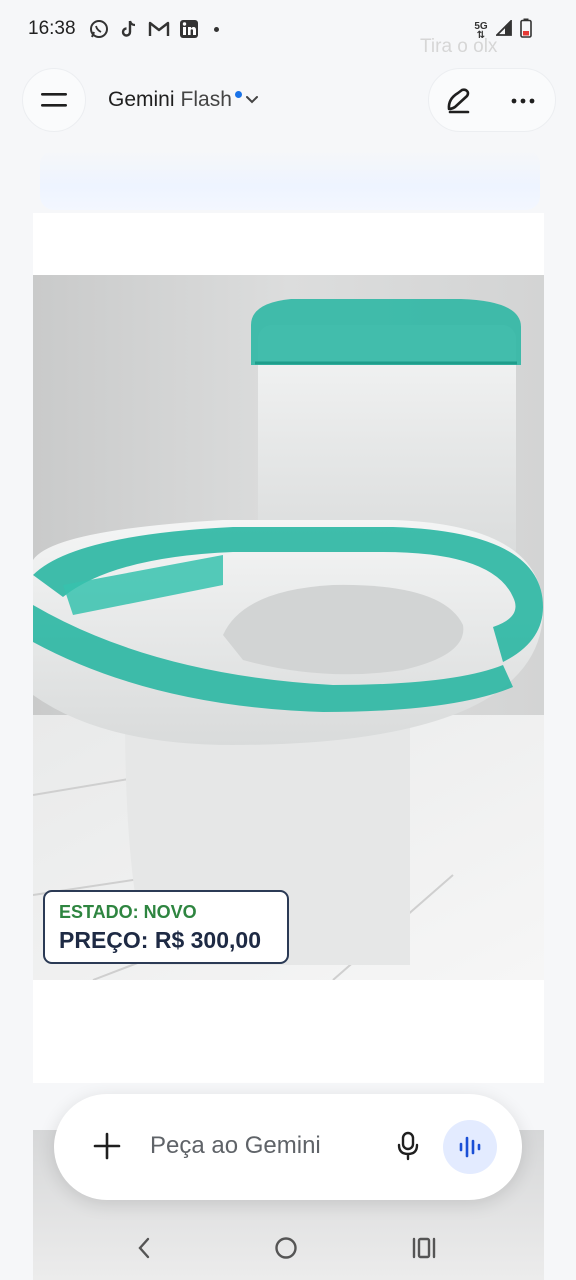 The width and height of the screenshot is (576, 1280). I want to click on model-variant: Flash, so click(206, 99).